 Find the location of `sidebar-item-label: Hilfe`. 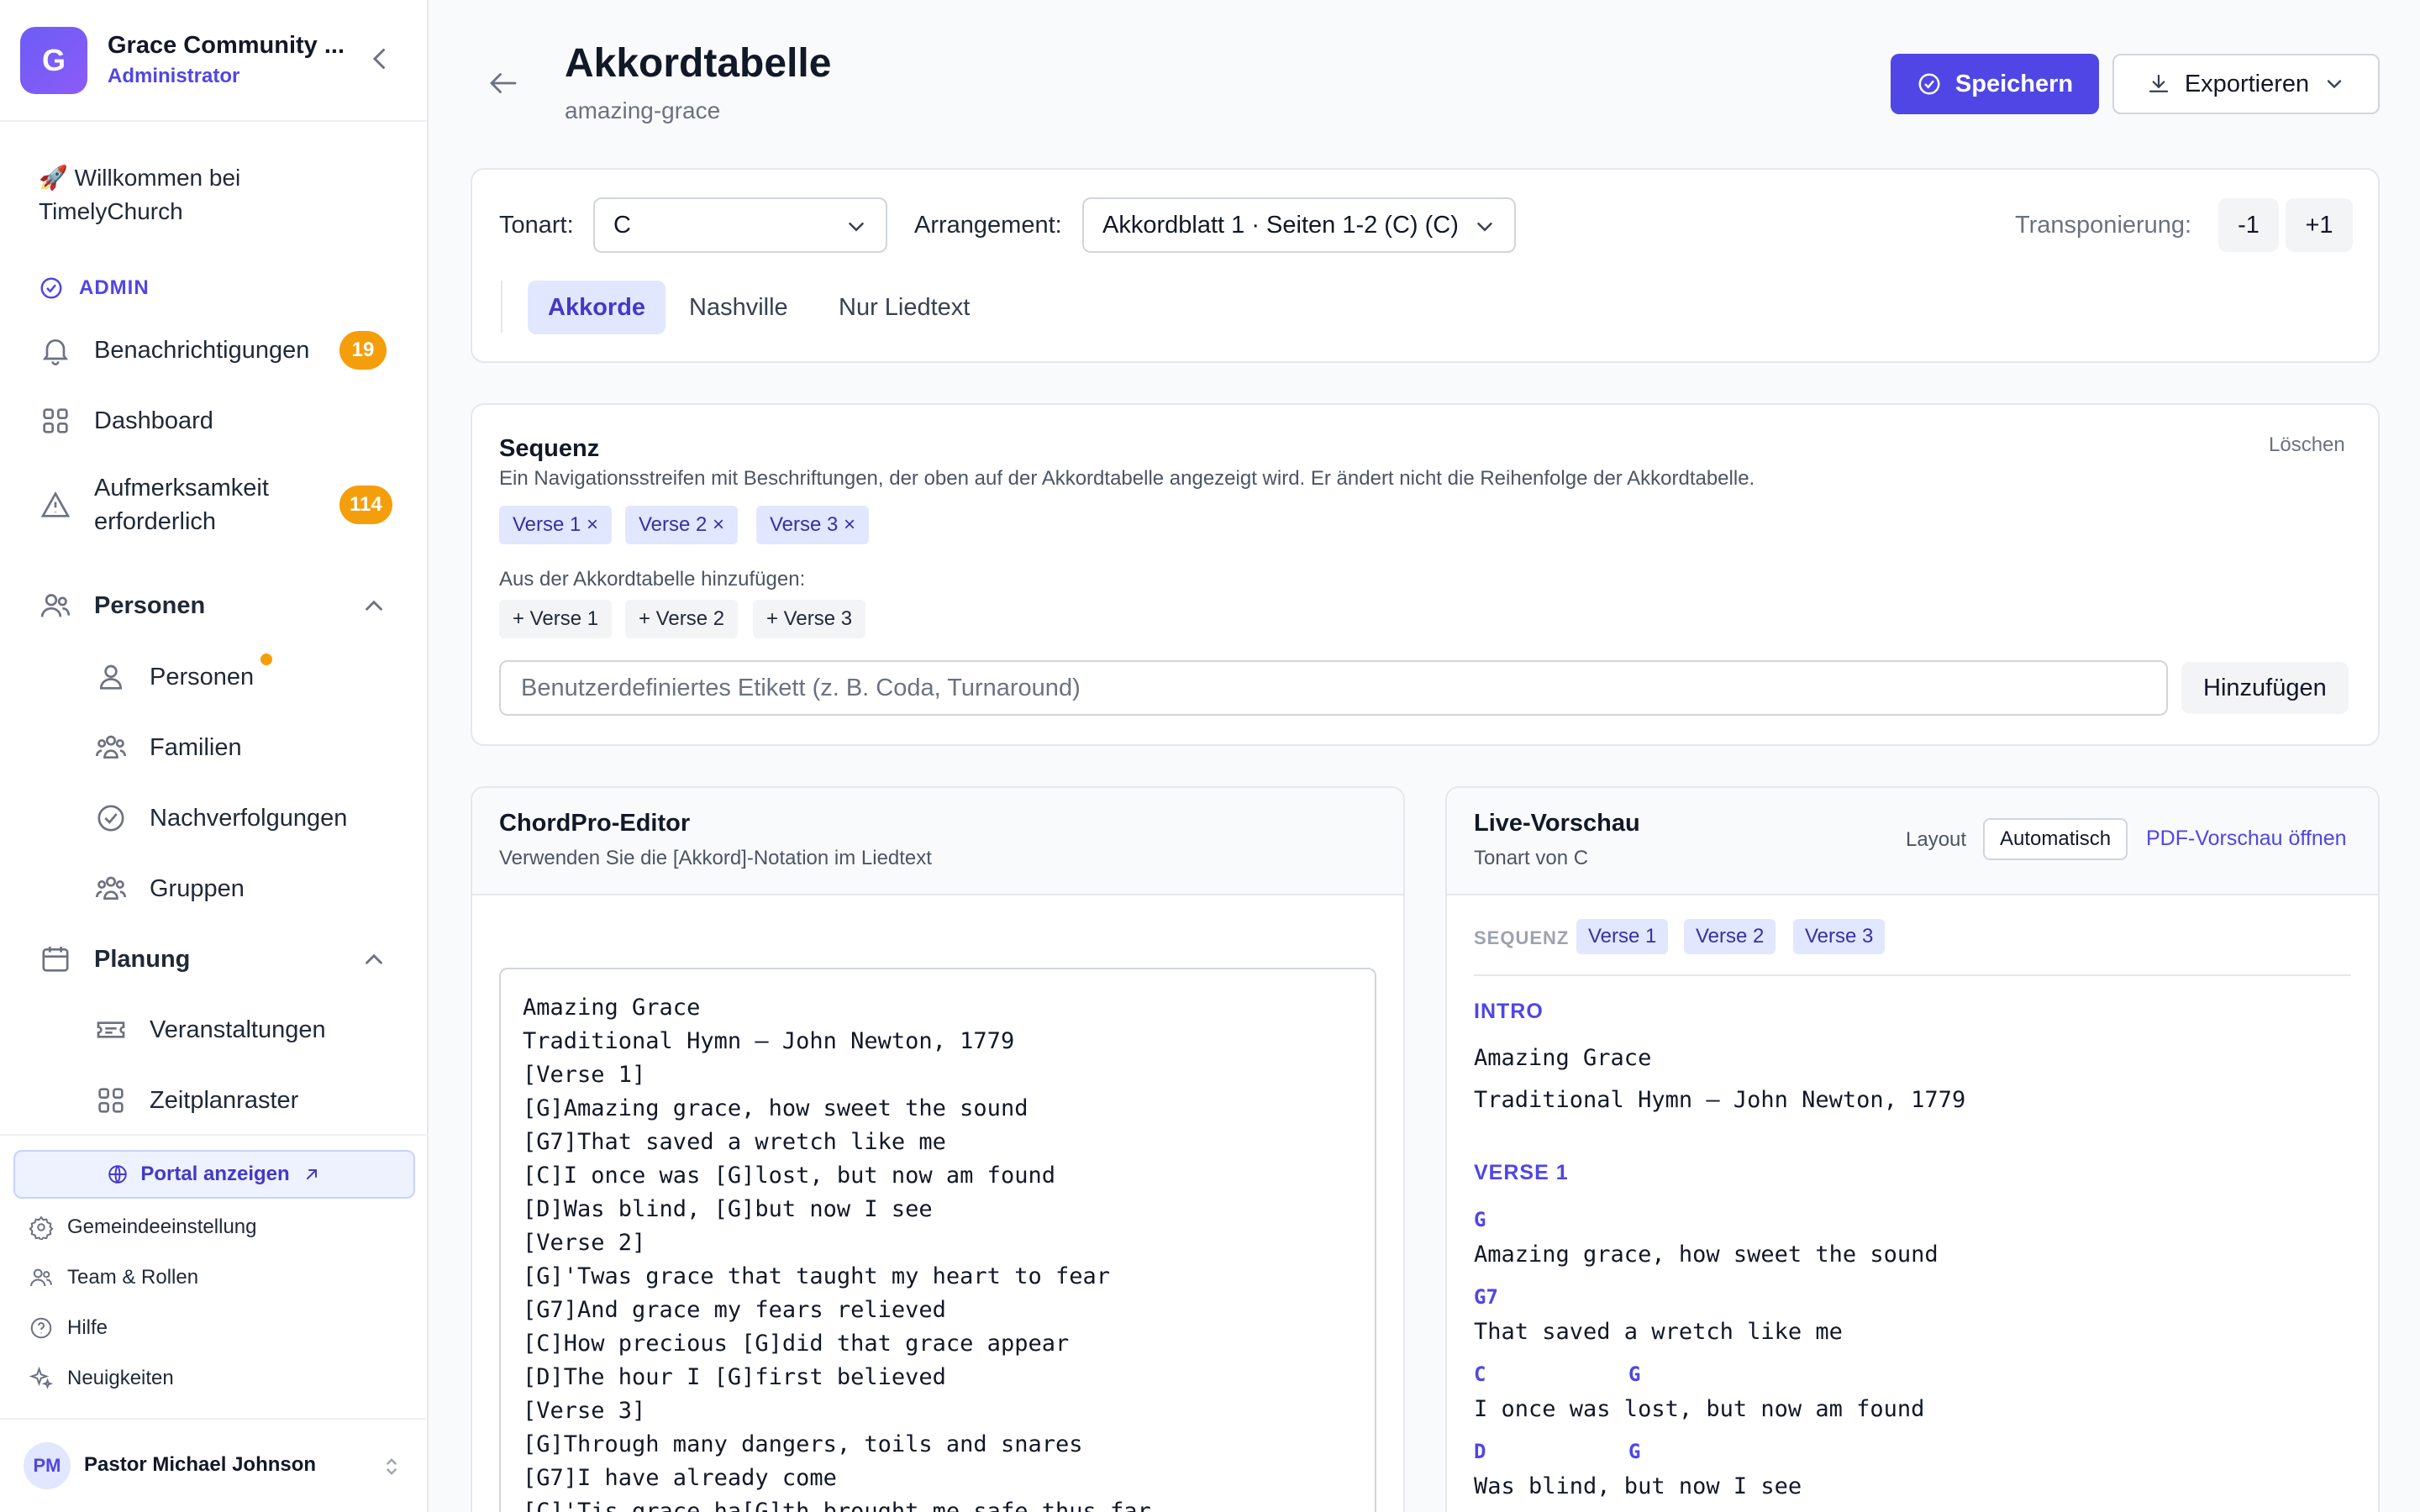

sidebar-item-label: Hilfe is located at coordinates (87, 1327).